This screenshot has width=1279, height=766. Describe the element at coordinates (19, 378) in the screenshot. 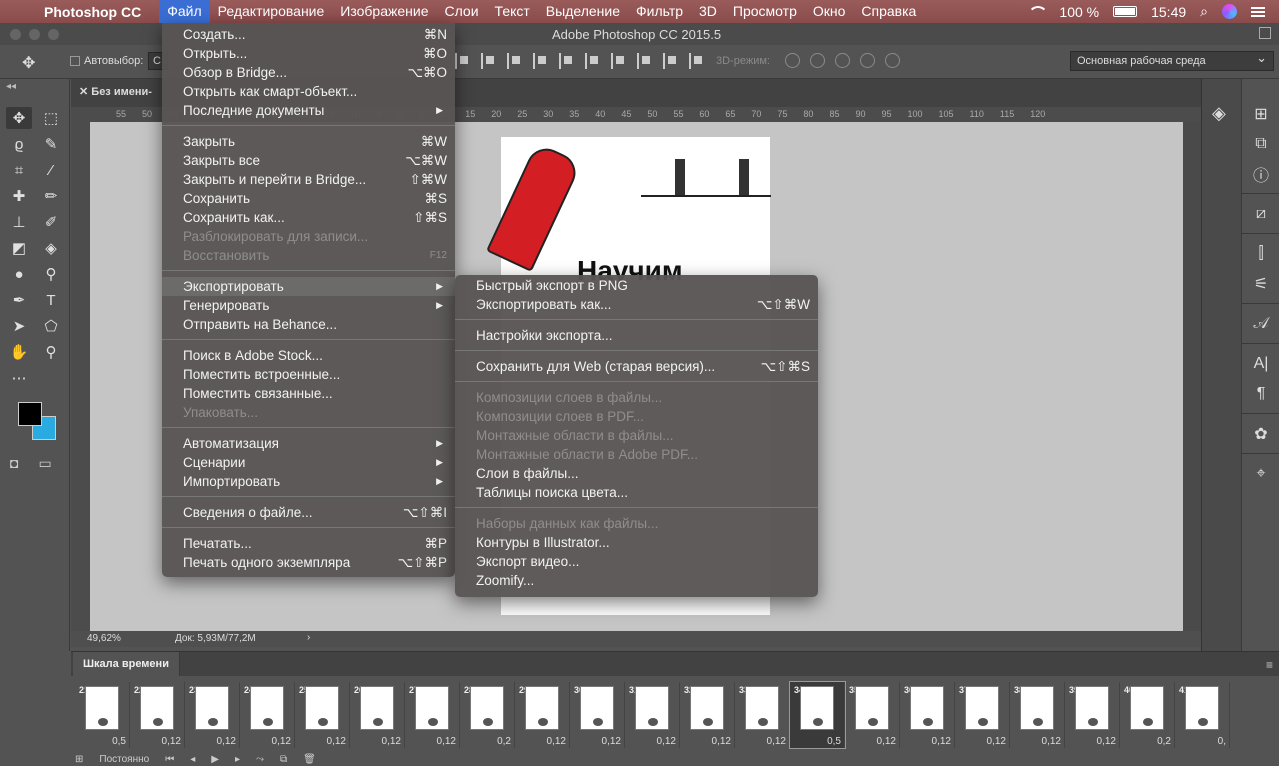

I see `more-tools-icon: ⋯` at that location.